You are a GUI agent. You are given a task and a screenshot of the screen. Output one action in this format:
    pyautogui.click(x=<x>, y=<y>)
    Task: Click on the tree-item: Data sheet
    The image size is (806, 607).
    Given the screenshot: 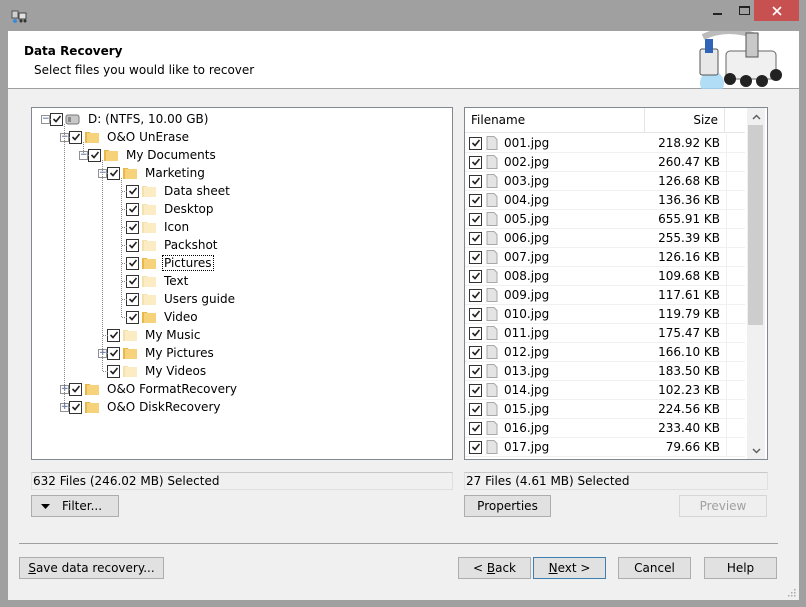 What is the action you would take?
    pyautogui.click(x=178, y=191)
    